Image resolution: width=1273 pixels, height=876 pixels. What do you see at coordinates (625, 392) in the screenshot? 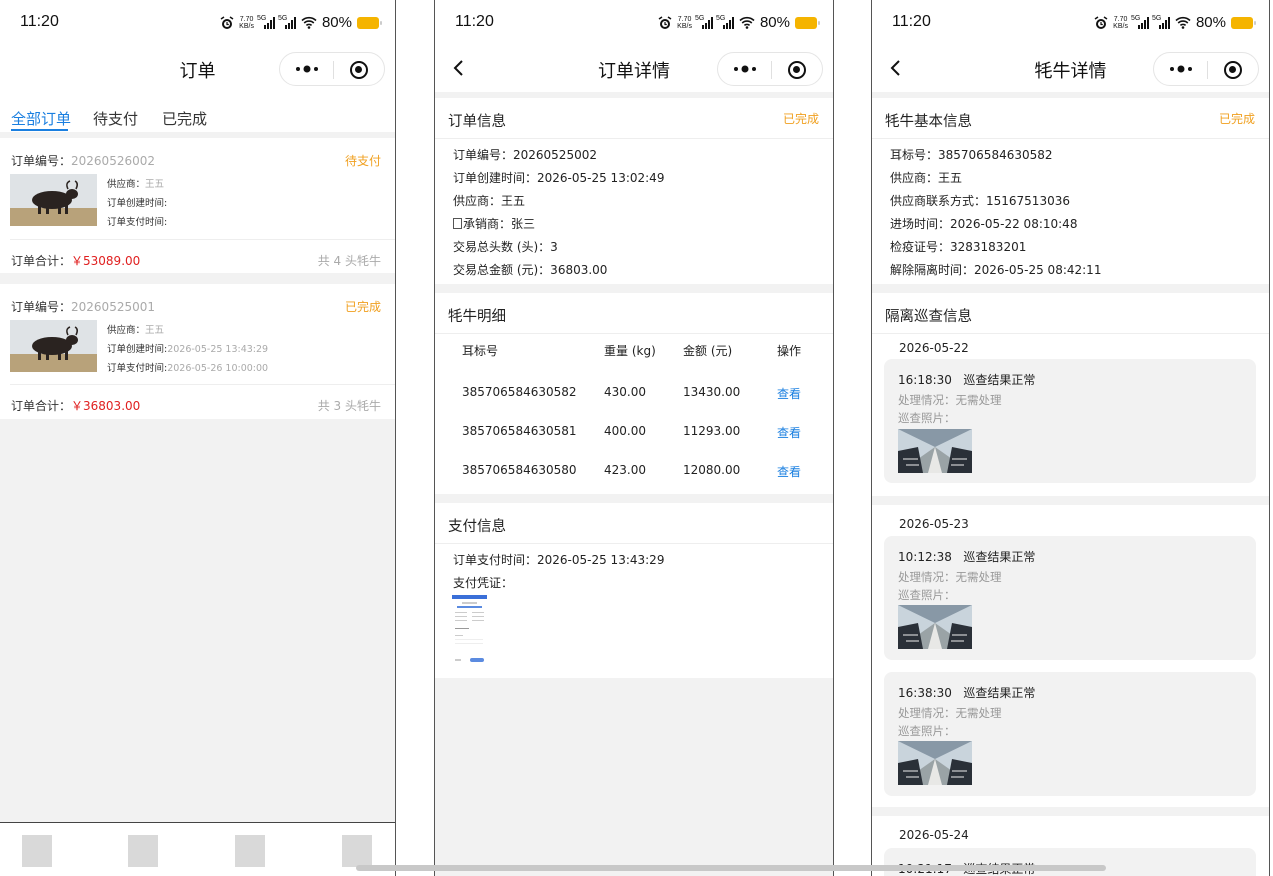
I see `row-weight: 430.00` at bounding box center [625, 392].